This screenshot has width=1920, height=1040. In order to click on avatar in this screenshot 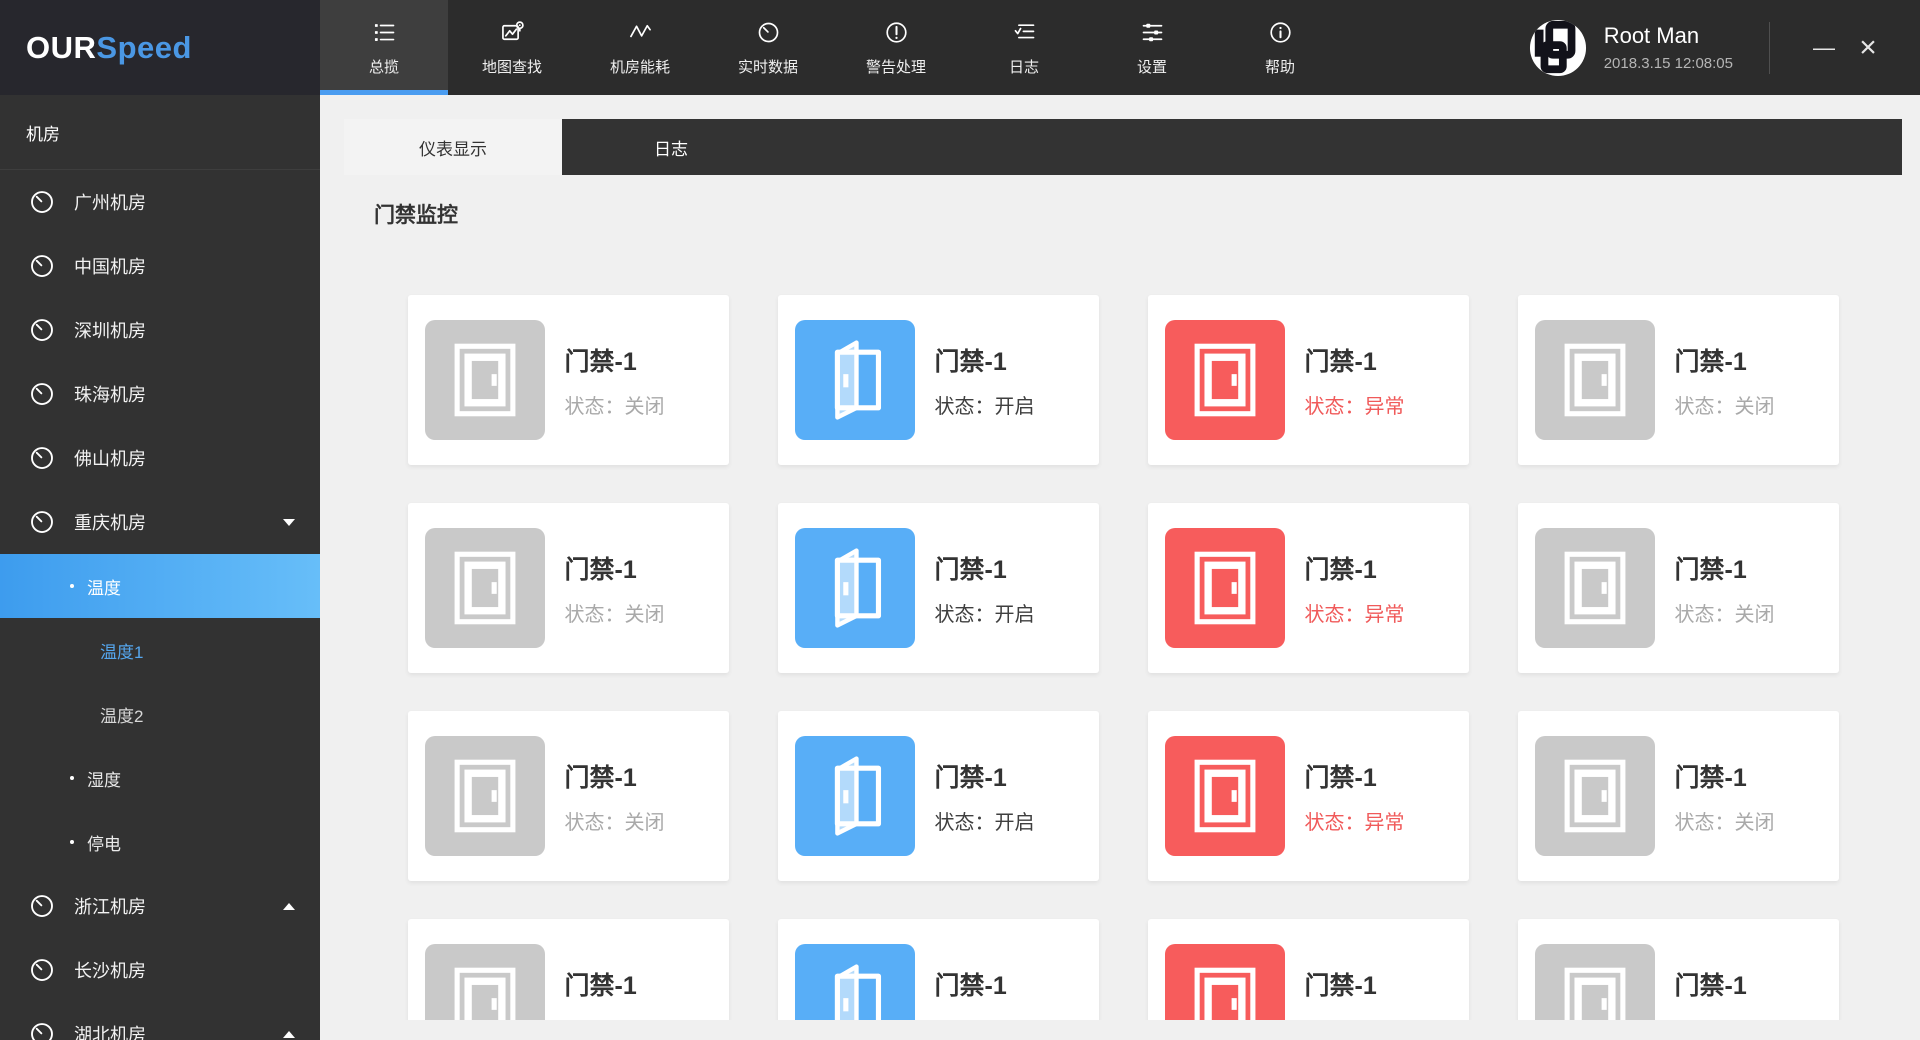, I will do `click(1558, 48)`.